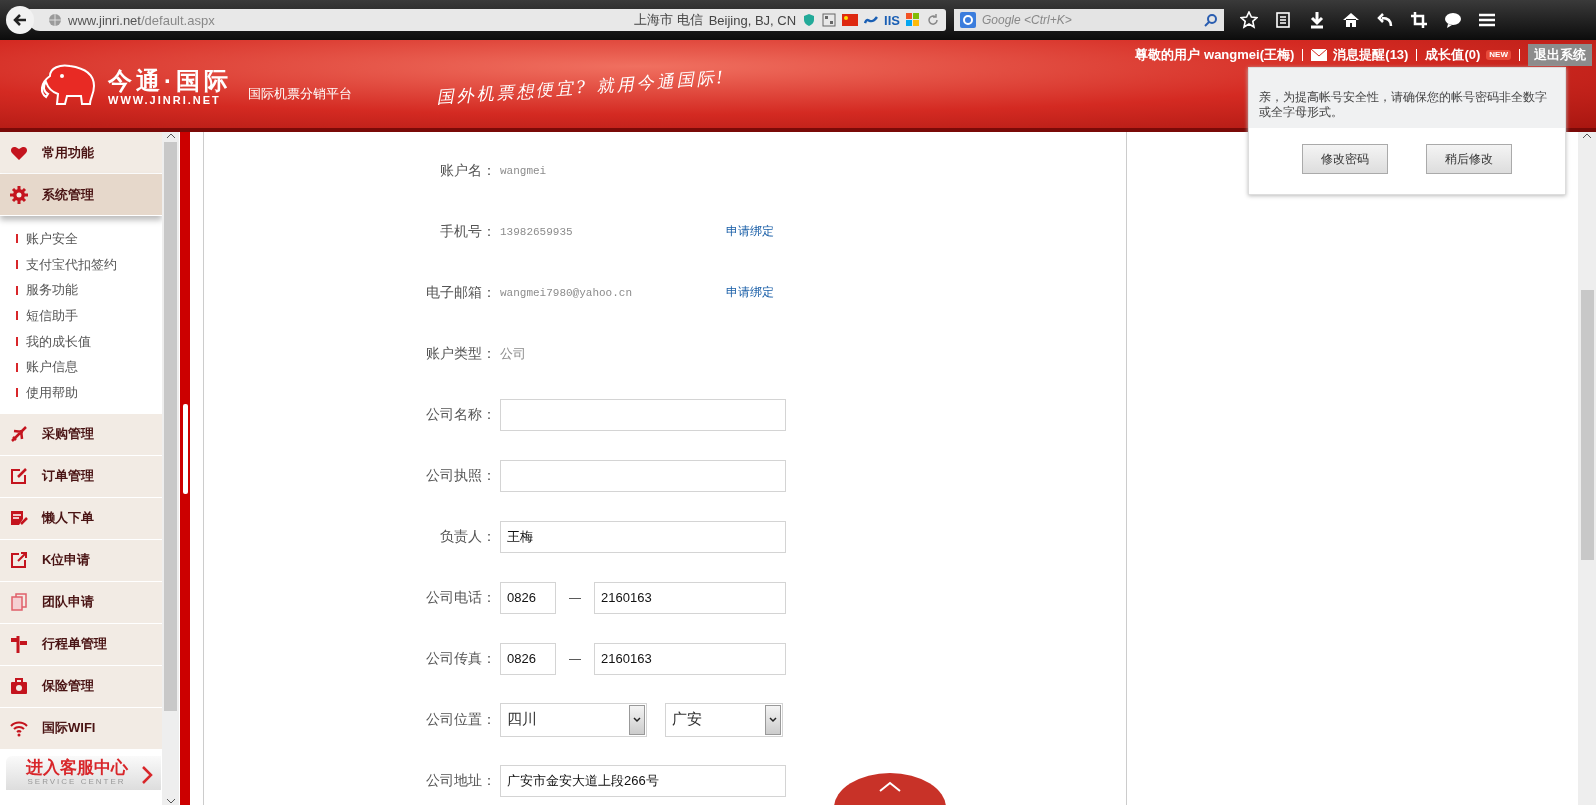 The width and height of the screenshot is (1596, 805). Describe the element at coordinates (461, 475) in the screenshot. I see `field-label: 公司执照：` at that location.